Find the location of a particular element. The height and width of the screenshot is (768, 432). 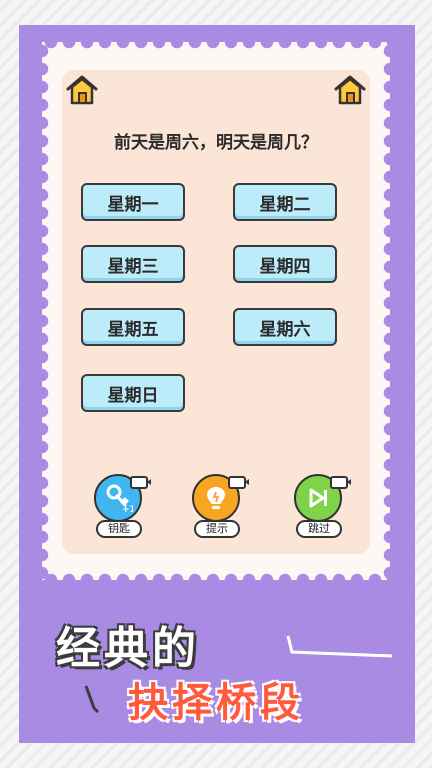

lightbulb-icon is located at coordinates (216, 498).